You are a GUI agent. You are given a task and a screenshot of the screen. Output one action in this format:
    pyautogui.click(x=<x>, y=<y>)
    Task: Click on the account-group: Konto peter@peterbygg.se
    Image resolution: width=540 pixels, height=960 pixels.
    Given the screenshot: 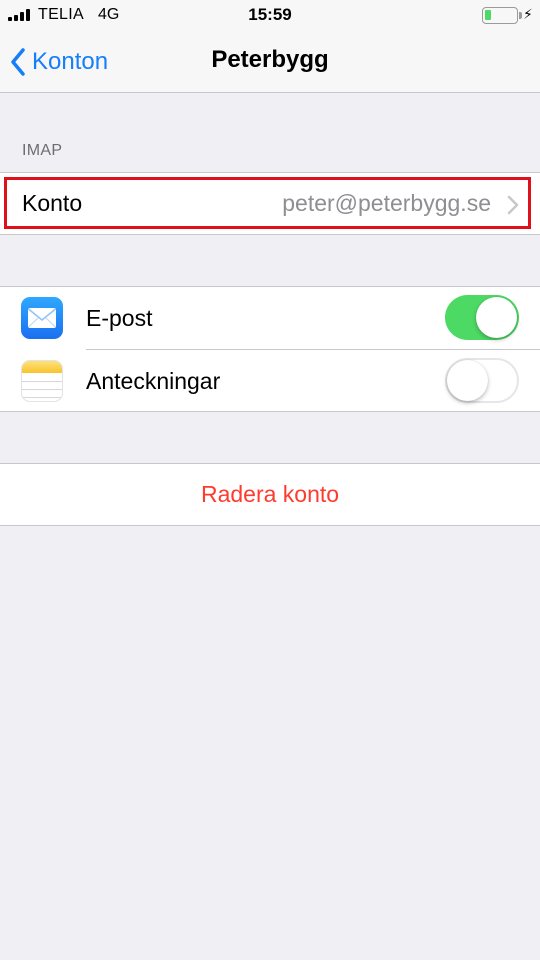 What is the action you would take?
    pyautogui.click(x=270, y=203)
    